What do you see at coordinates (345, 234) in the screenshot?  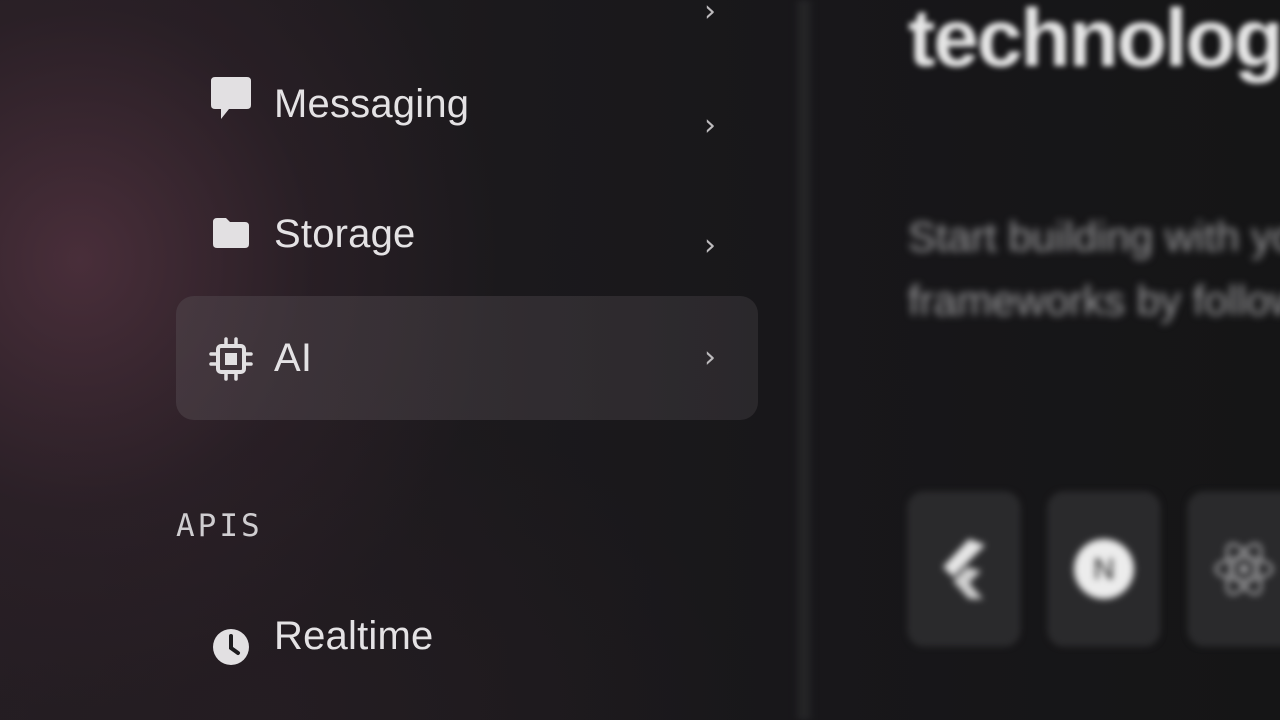 I see `sidebar-item-label: Storage` at bounding box center [345, 234].